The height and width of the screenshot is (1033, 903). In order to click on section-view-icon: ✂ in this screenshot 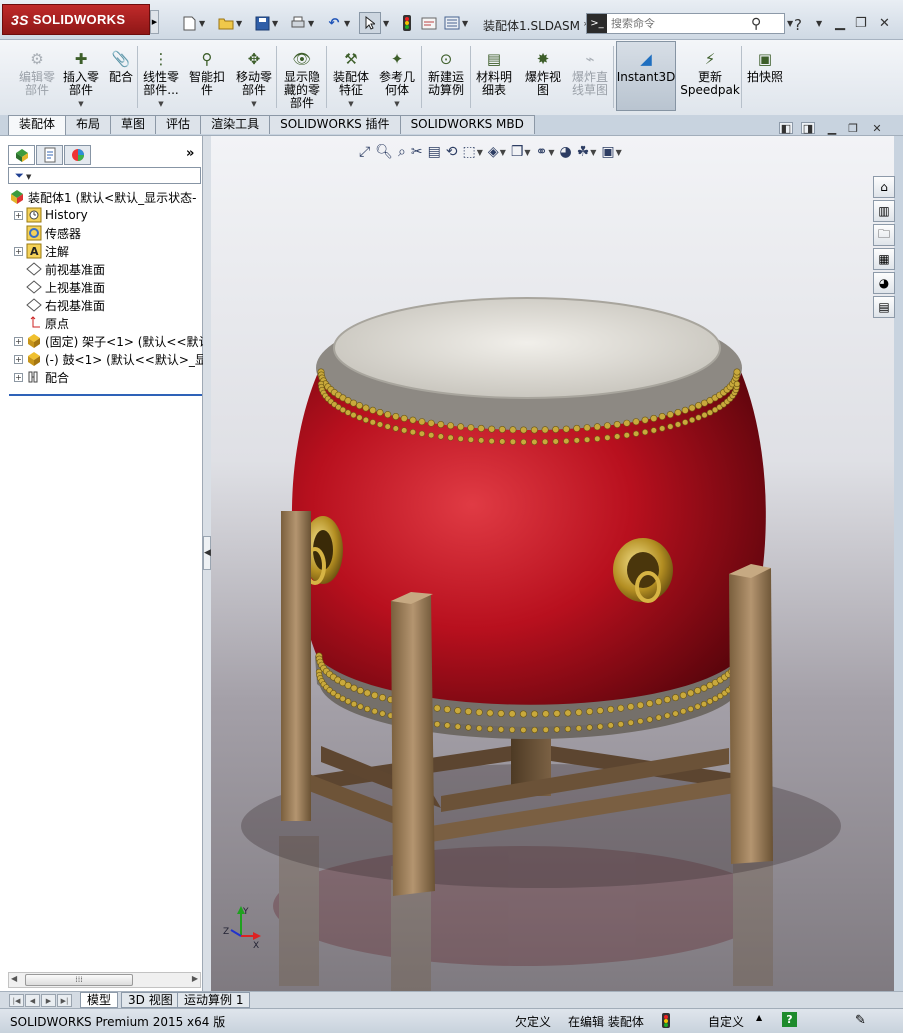, I will do `click(417, 152)`.